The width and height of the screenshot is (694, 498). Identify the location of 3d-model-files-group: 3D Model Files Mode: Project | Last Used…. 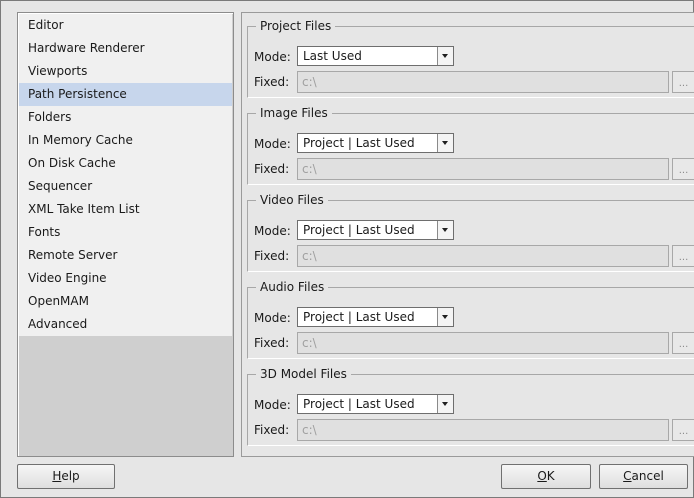
(470, 406).